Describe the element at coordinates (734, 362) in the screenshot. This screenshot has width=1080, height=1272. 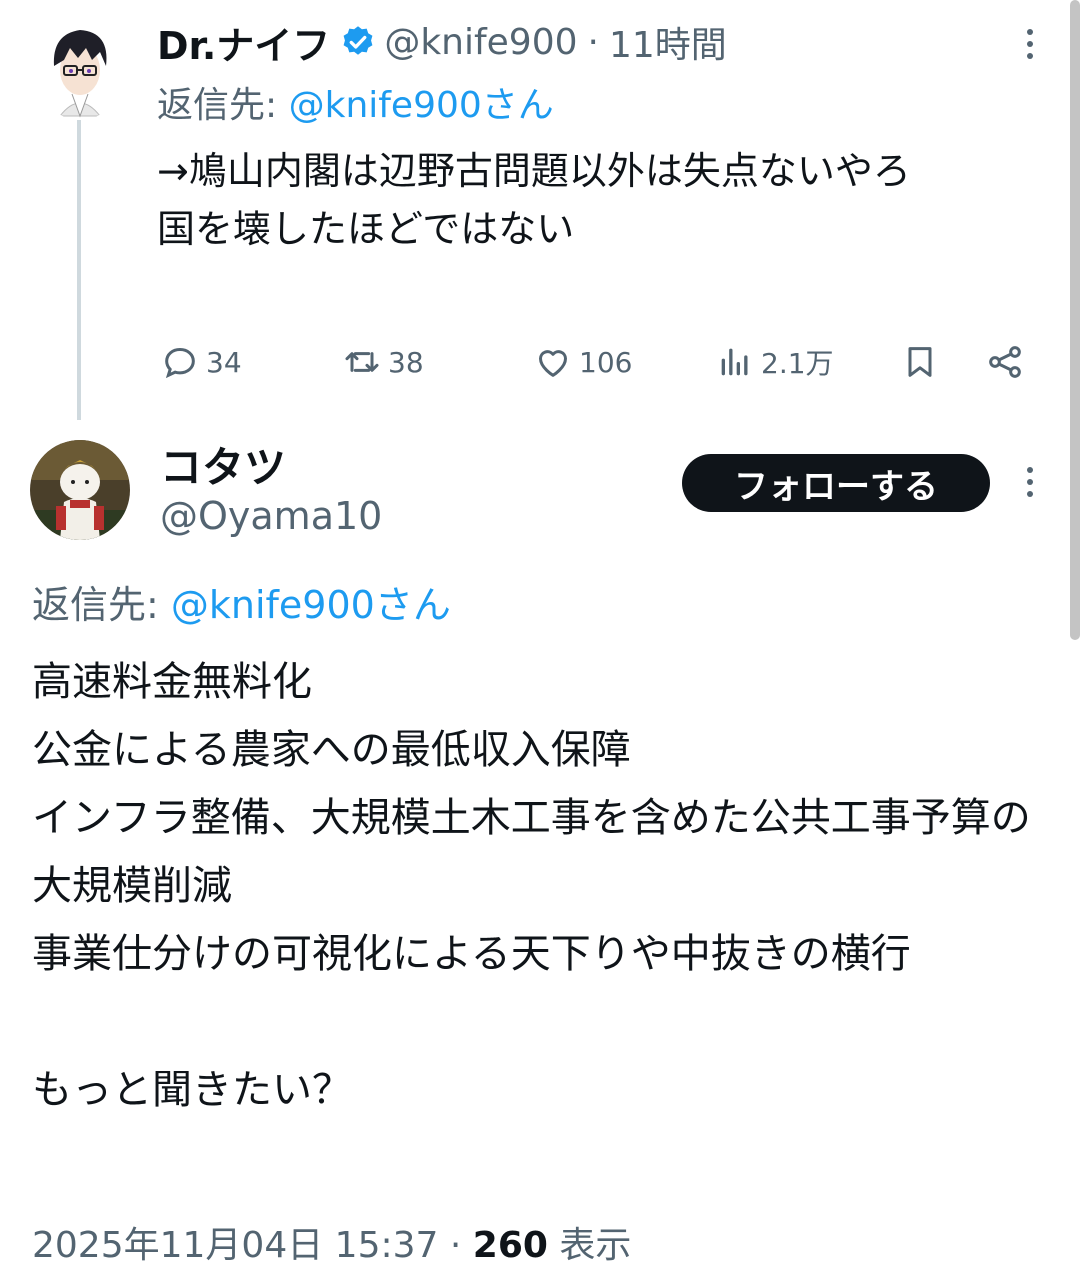
I see `views-icon` at that location.